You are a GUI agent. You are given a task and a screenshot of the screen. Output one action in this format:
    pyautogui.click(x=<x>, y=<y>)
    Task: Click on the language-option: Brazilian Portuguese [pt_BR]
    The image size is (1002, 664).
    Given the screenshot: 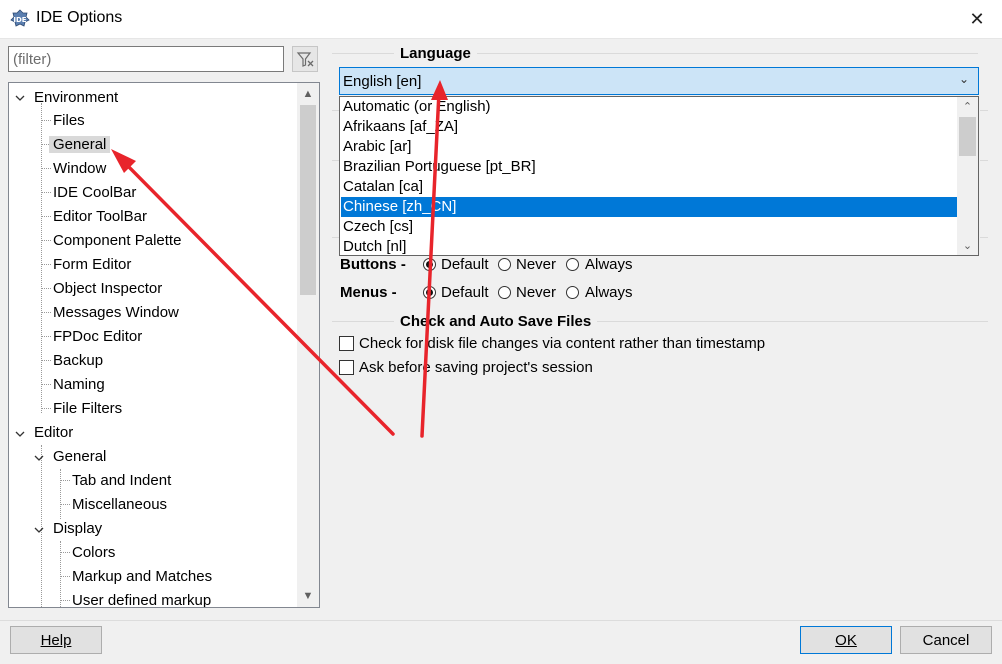 What is the action you would take?
    pyautogui.click(x=649, y=167)
    